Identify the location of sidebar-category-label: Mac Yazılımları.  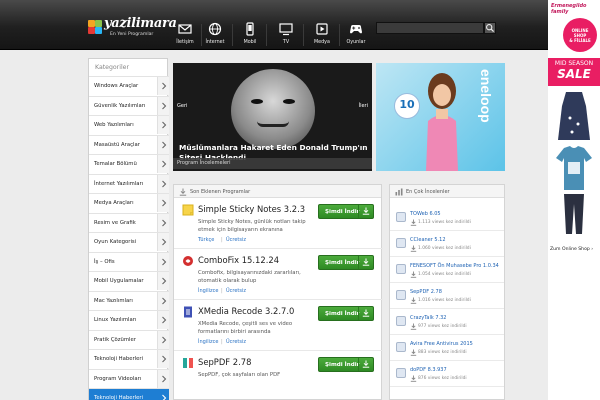
(113, 300).